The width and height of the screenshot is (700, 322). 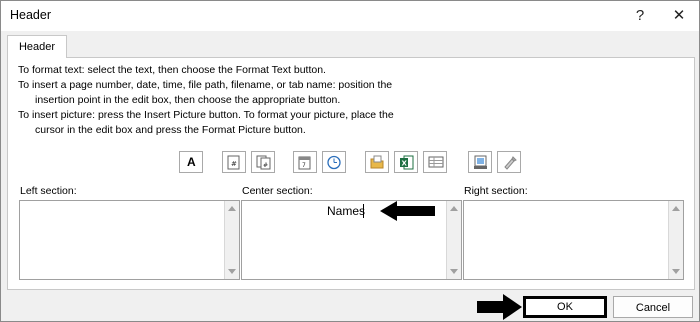 What do you see at coordinates (231, 240) in the screenshot?
I see `left-section-scrollbar` at bounding box center [231, 240].